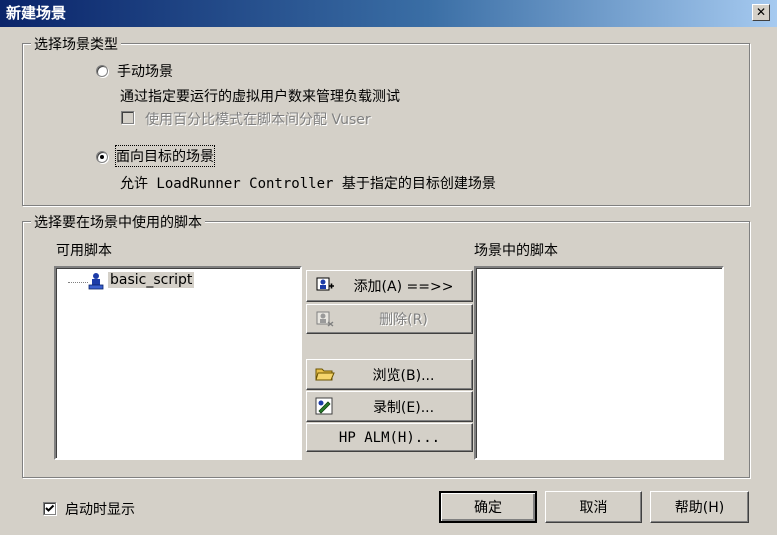 The height and width of the screenshot is (535, 777). What do you see at coordinates (102, 157) in the screenshot?
I see `goal-scenario-radio` at bounding box center [102, 157].